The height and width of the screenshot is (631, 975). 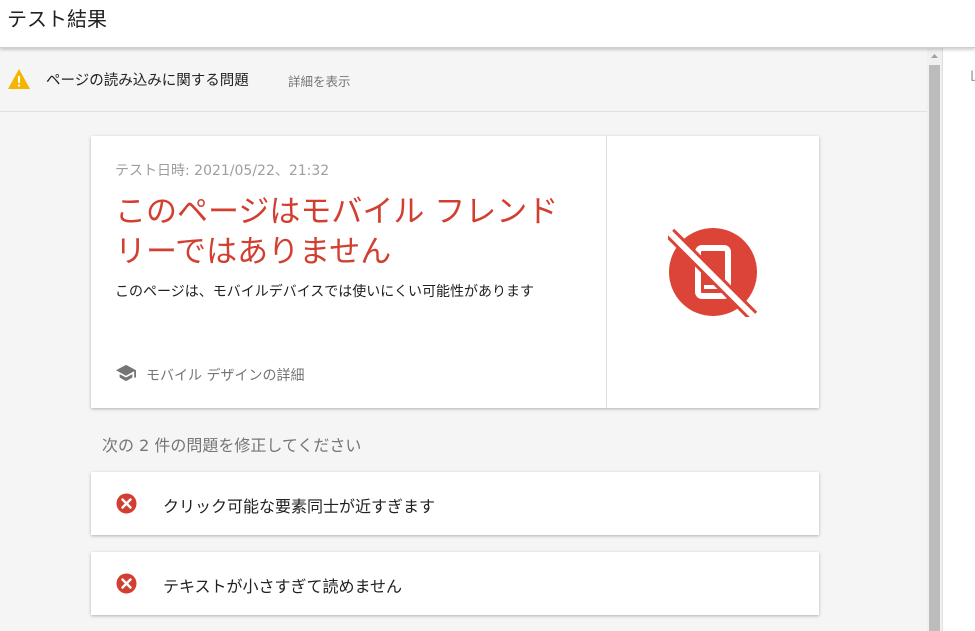 I want to click on page-loading-issues-text: ページの読み込みに関する問題, so click(x=147, y=81).